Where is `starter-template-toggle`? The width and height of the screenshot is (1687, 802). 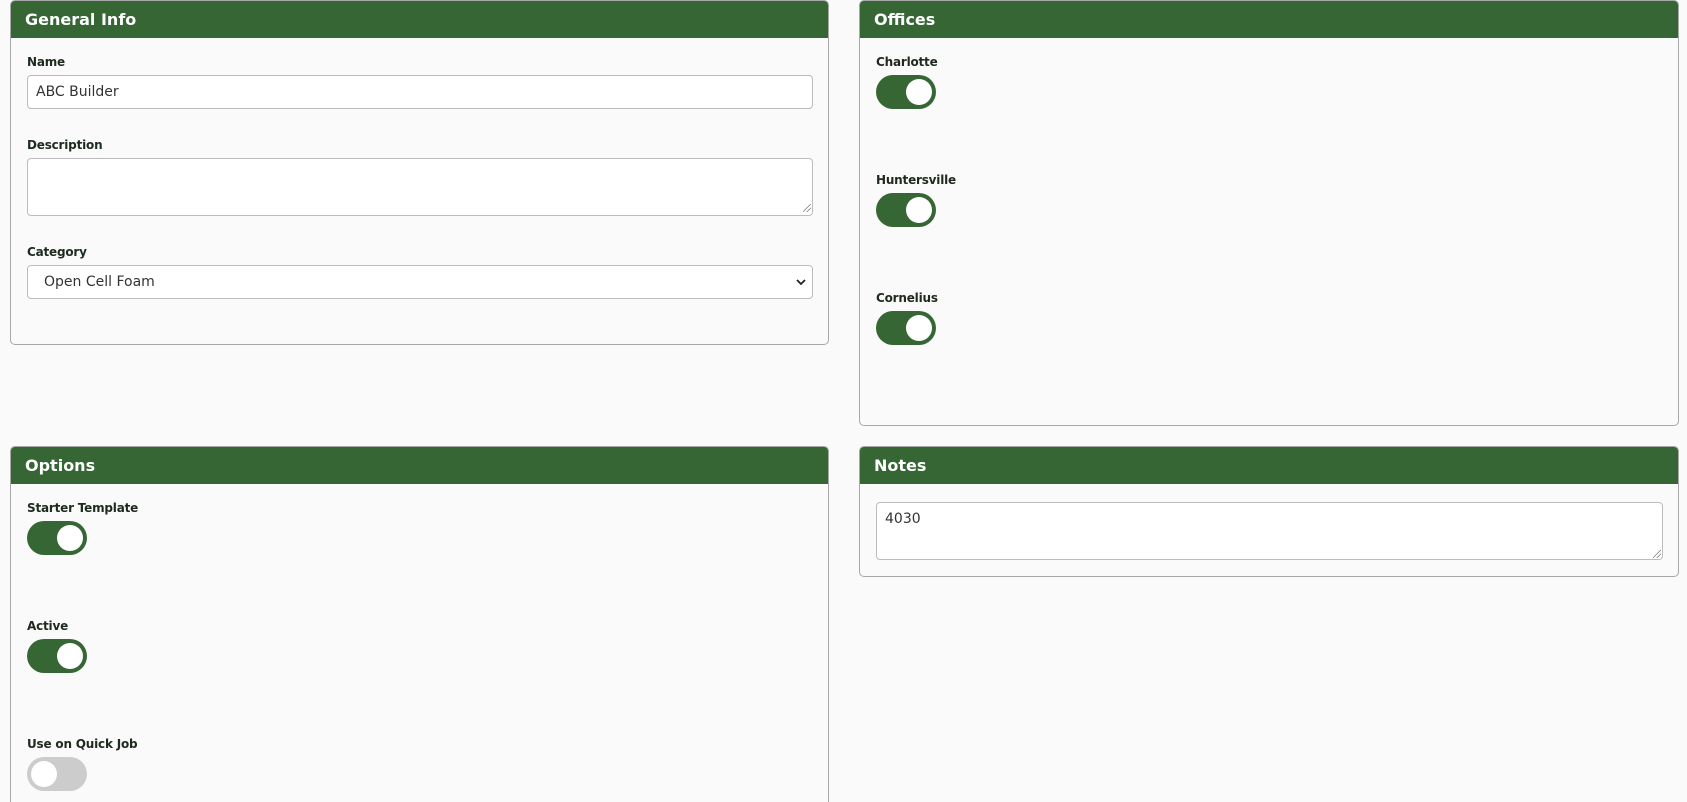
starter-template-toggle is located at coordinates (57, 538).